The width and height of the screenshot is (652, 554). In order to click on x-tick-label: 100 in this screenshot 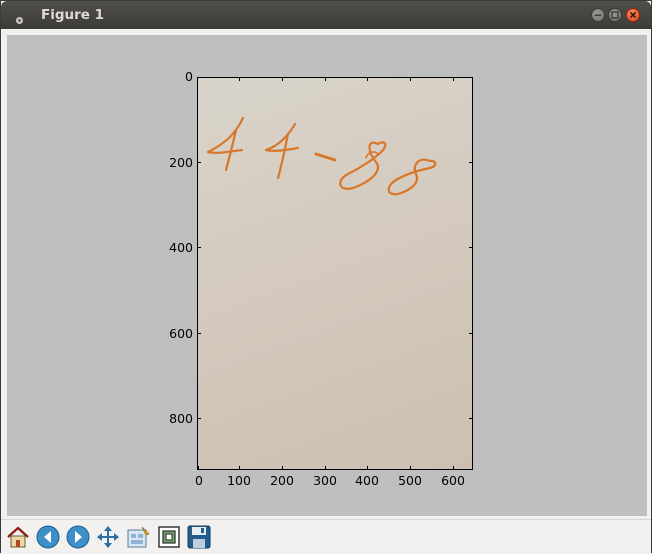, I will do `click(239, 480)`.